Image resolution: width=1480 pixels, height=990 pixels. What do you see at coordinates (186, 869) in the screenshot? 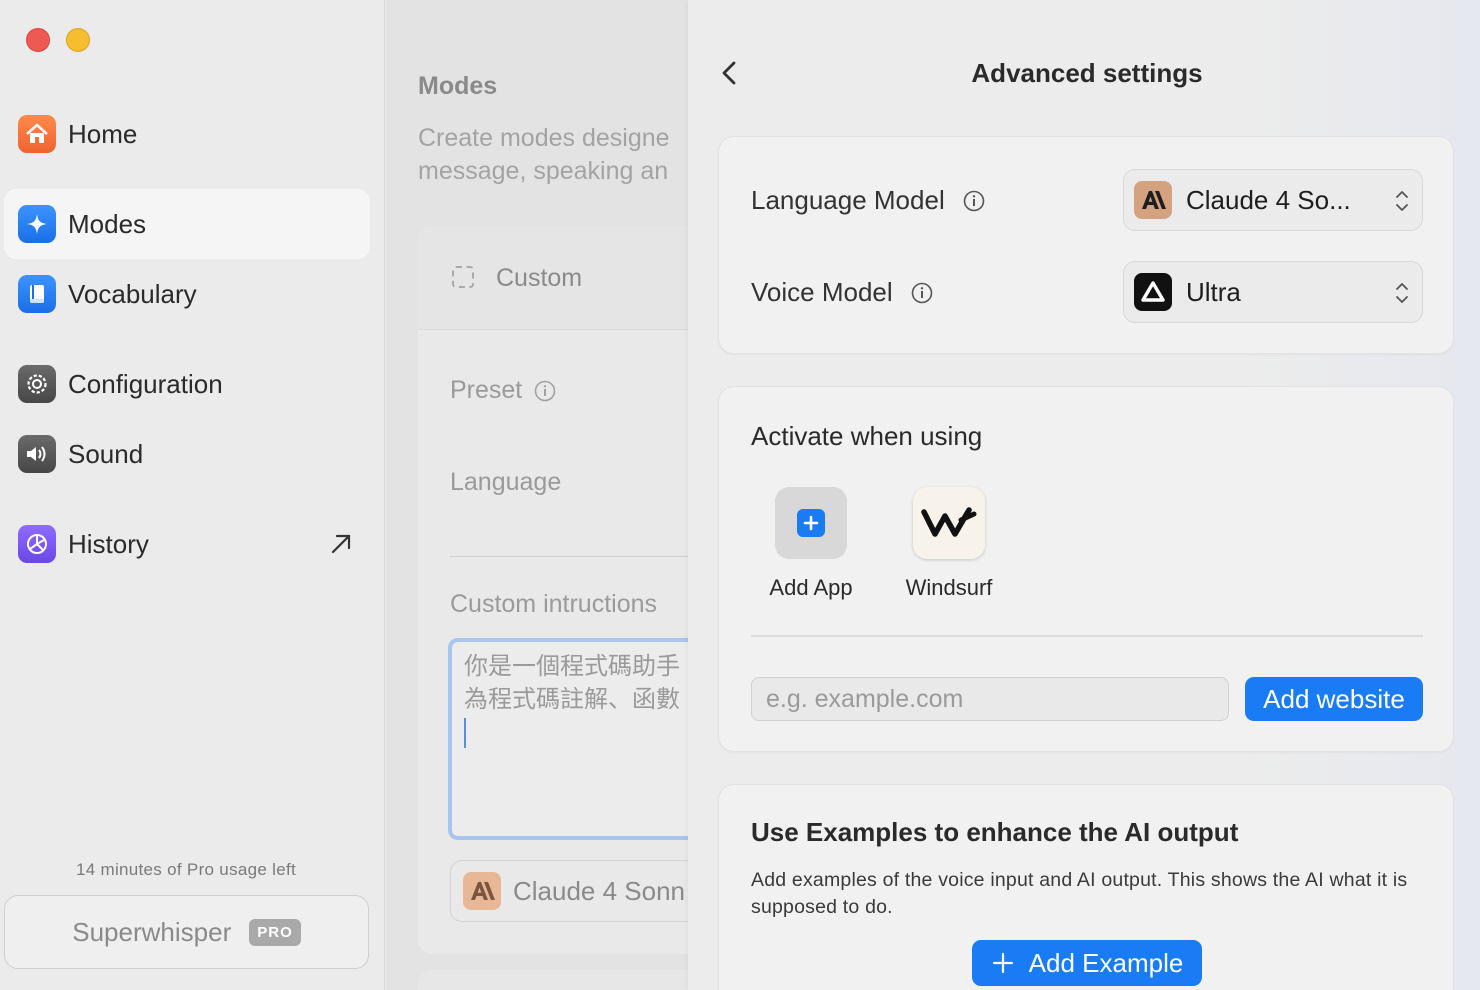
I see `pro-usage-text: 14 minutes of Pro usage left` at bounding box center [186, 869].